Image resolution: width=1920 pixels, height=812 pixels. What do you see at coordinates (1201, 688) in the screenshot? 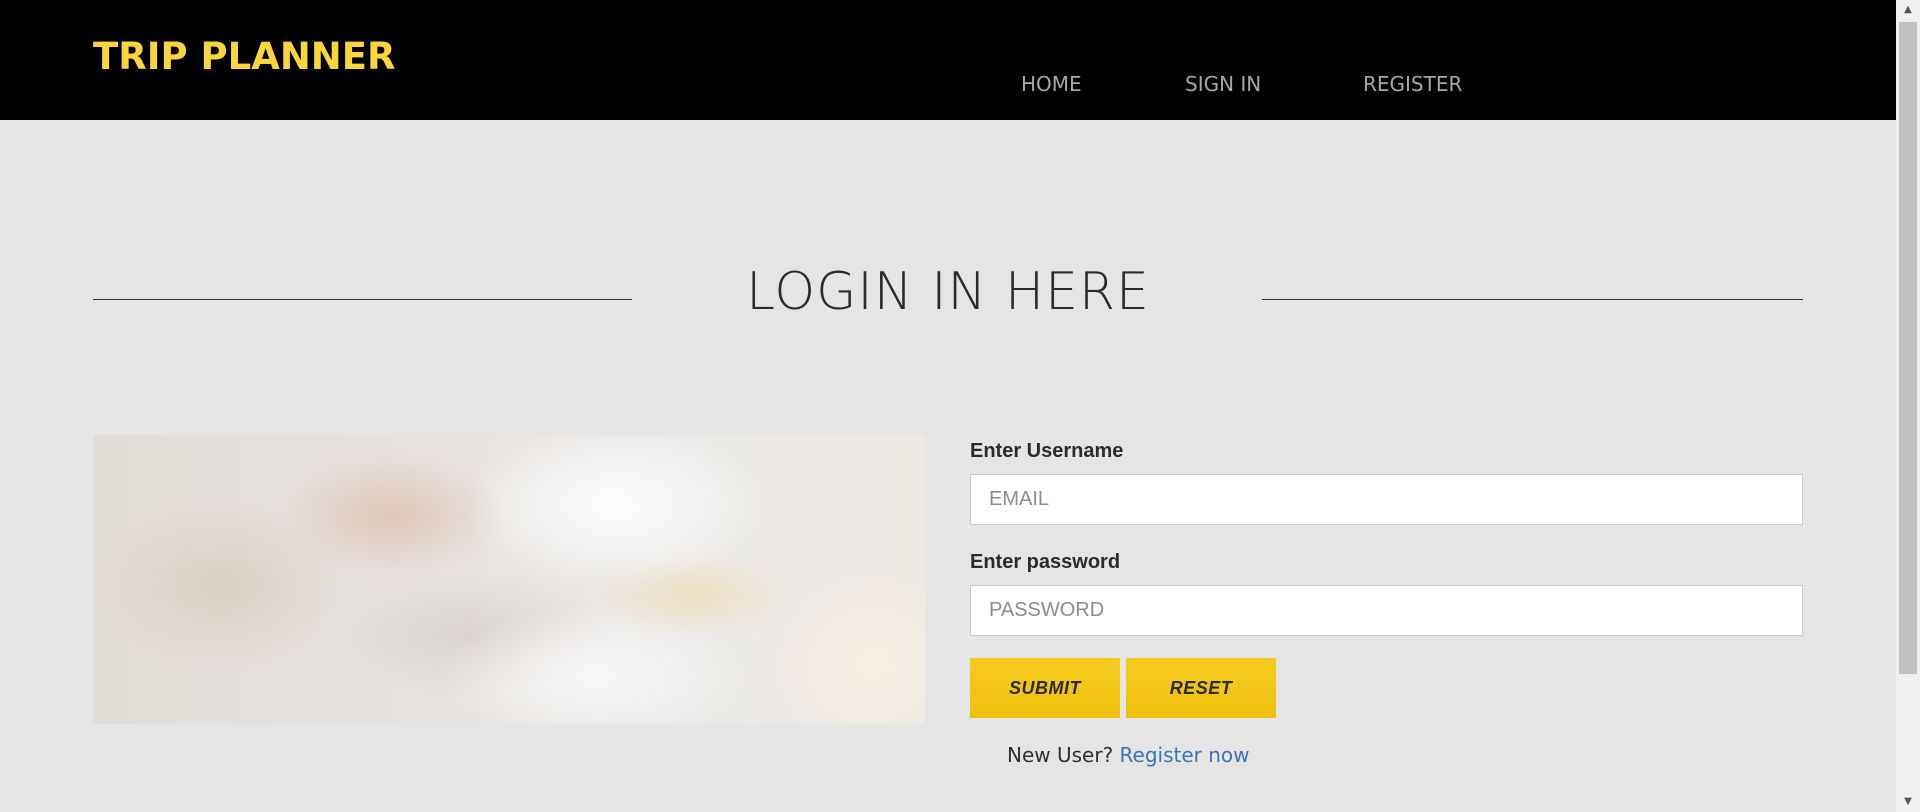
I see `reset-button: RESET` at bounding box center [1201, 688].